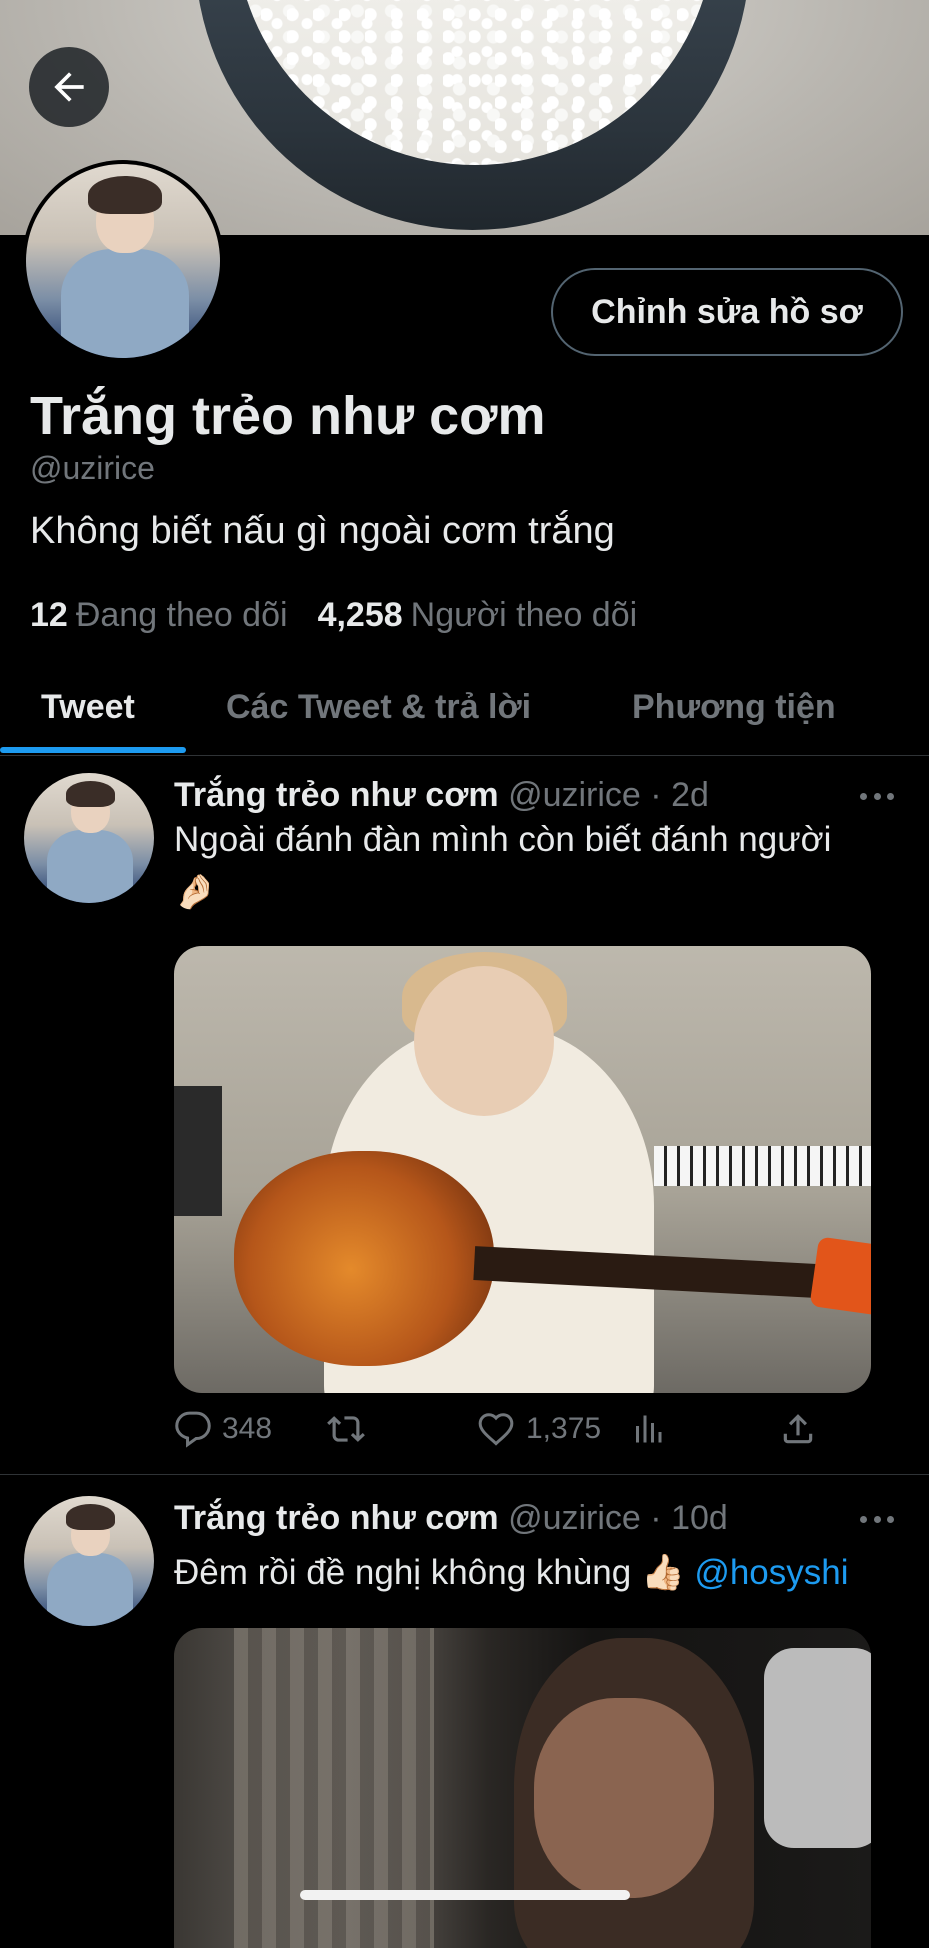 This screenshot has width=929, height=1948. Describe the element at coordinates (182, 615) in the screenshot. I see `following-label: Đang theo dõi` at that location.